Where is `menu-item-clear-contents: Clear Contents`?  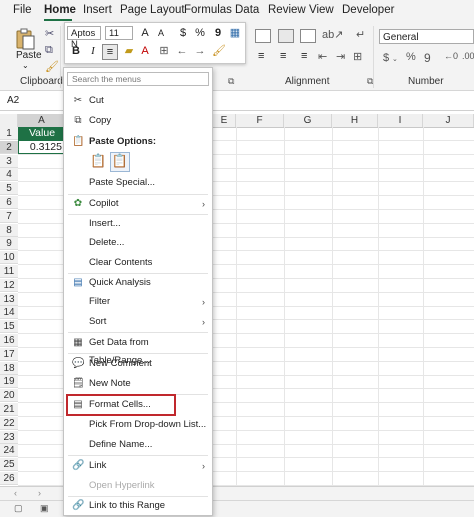
menu-item-clear-contents: Clear Contents is located at coordinates (138, 263).